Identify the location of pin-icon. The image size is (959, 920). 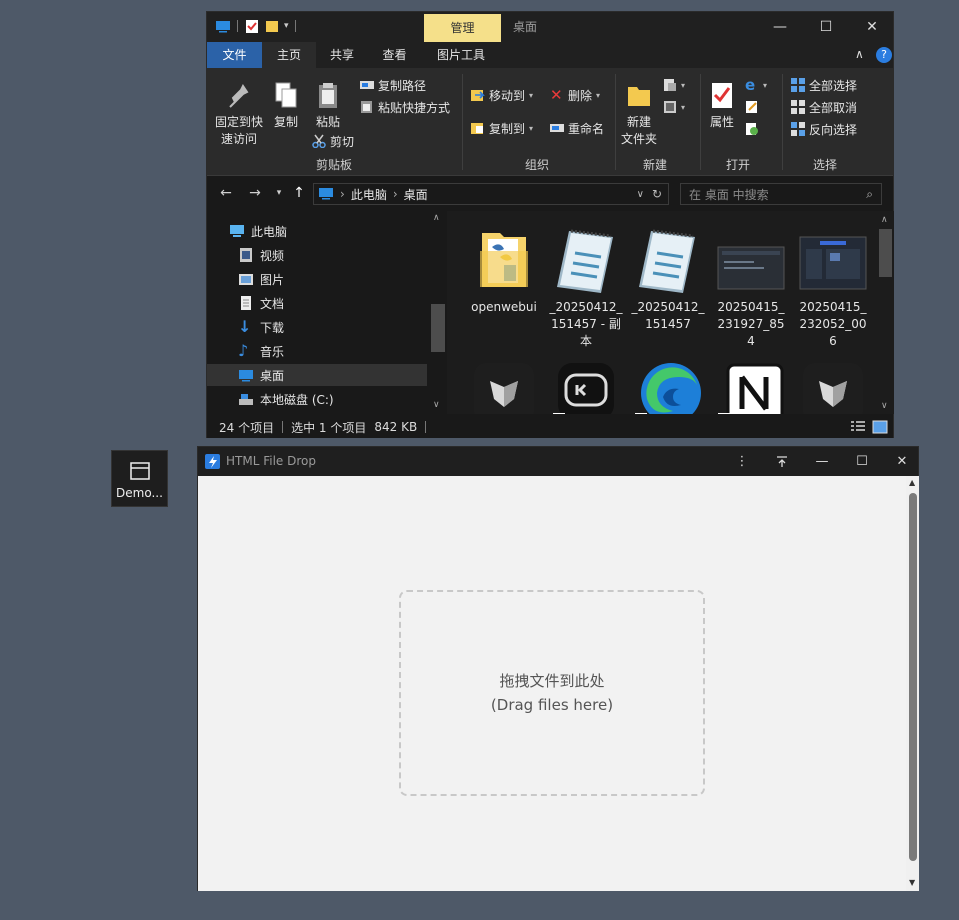
(782, 461).